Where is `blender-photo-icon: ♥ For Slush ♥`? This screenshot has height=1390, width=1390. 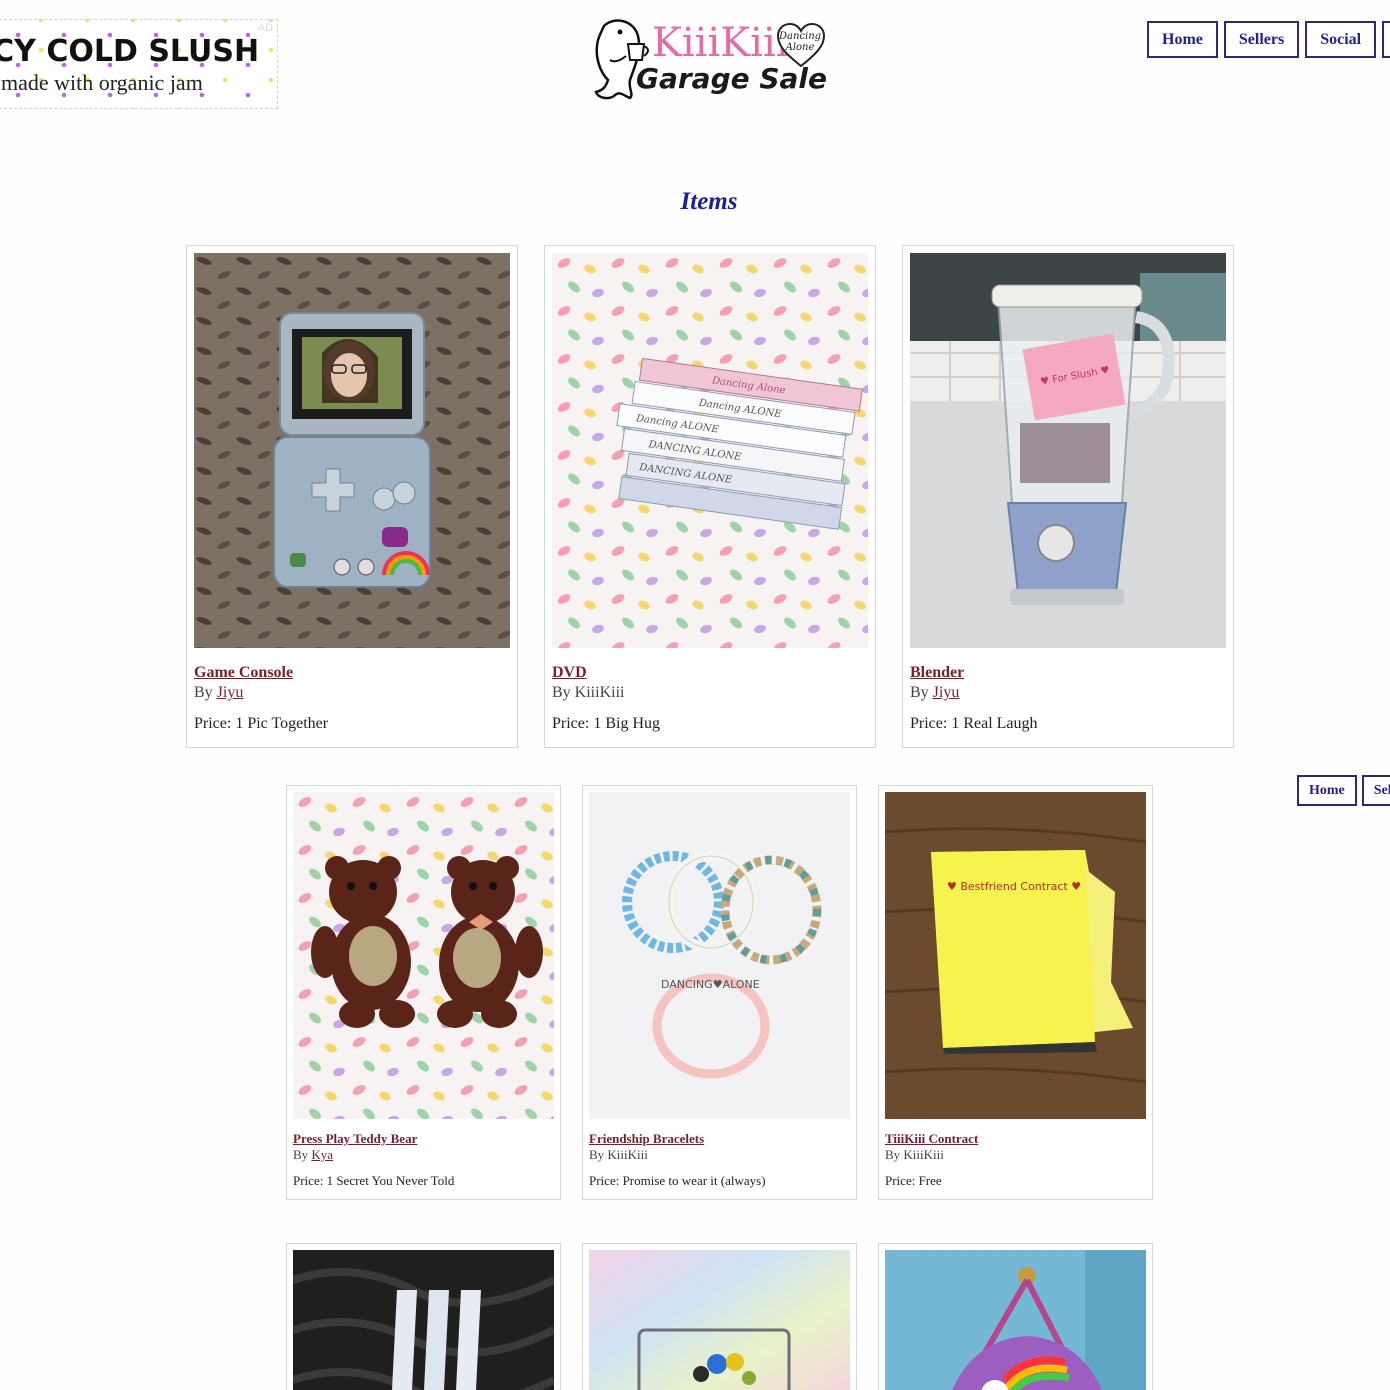 blender-photo-icon: ♥ For Slush ♥ is located at coordinates (1068, 450).